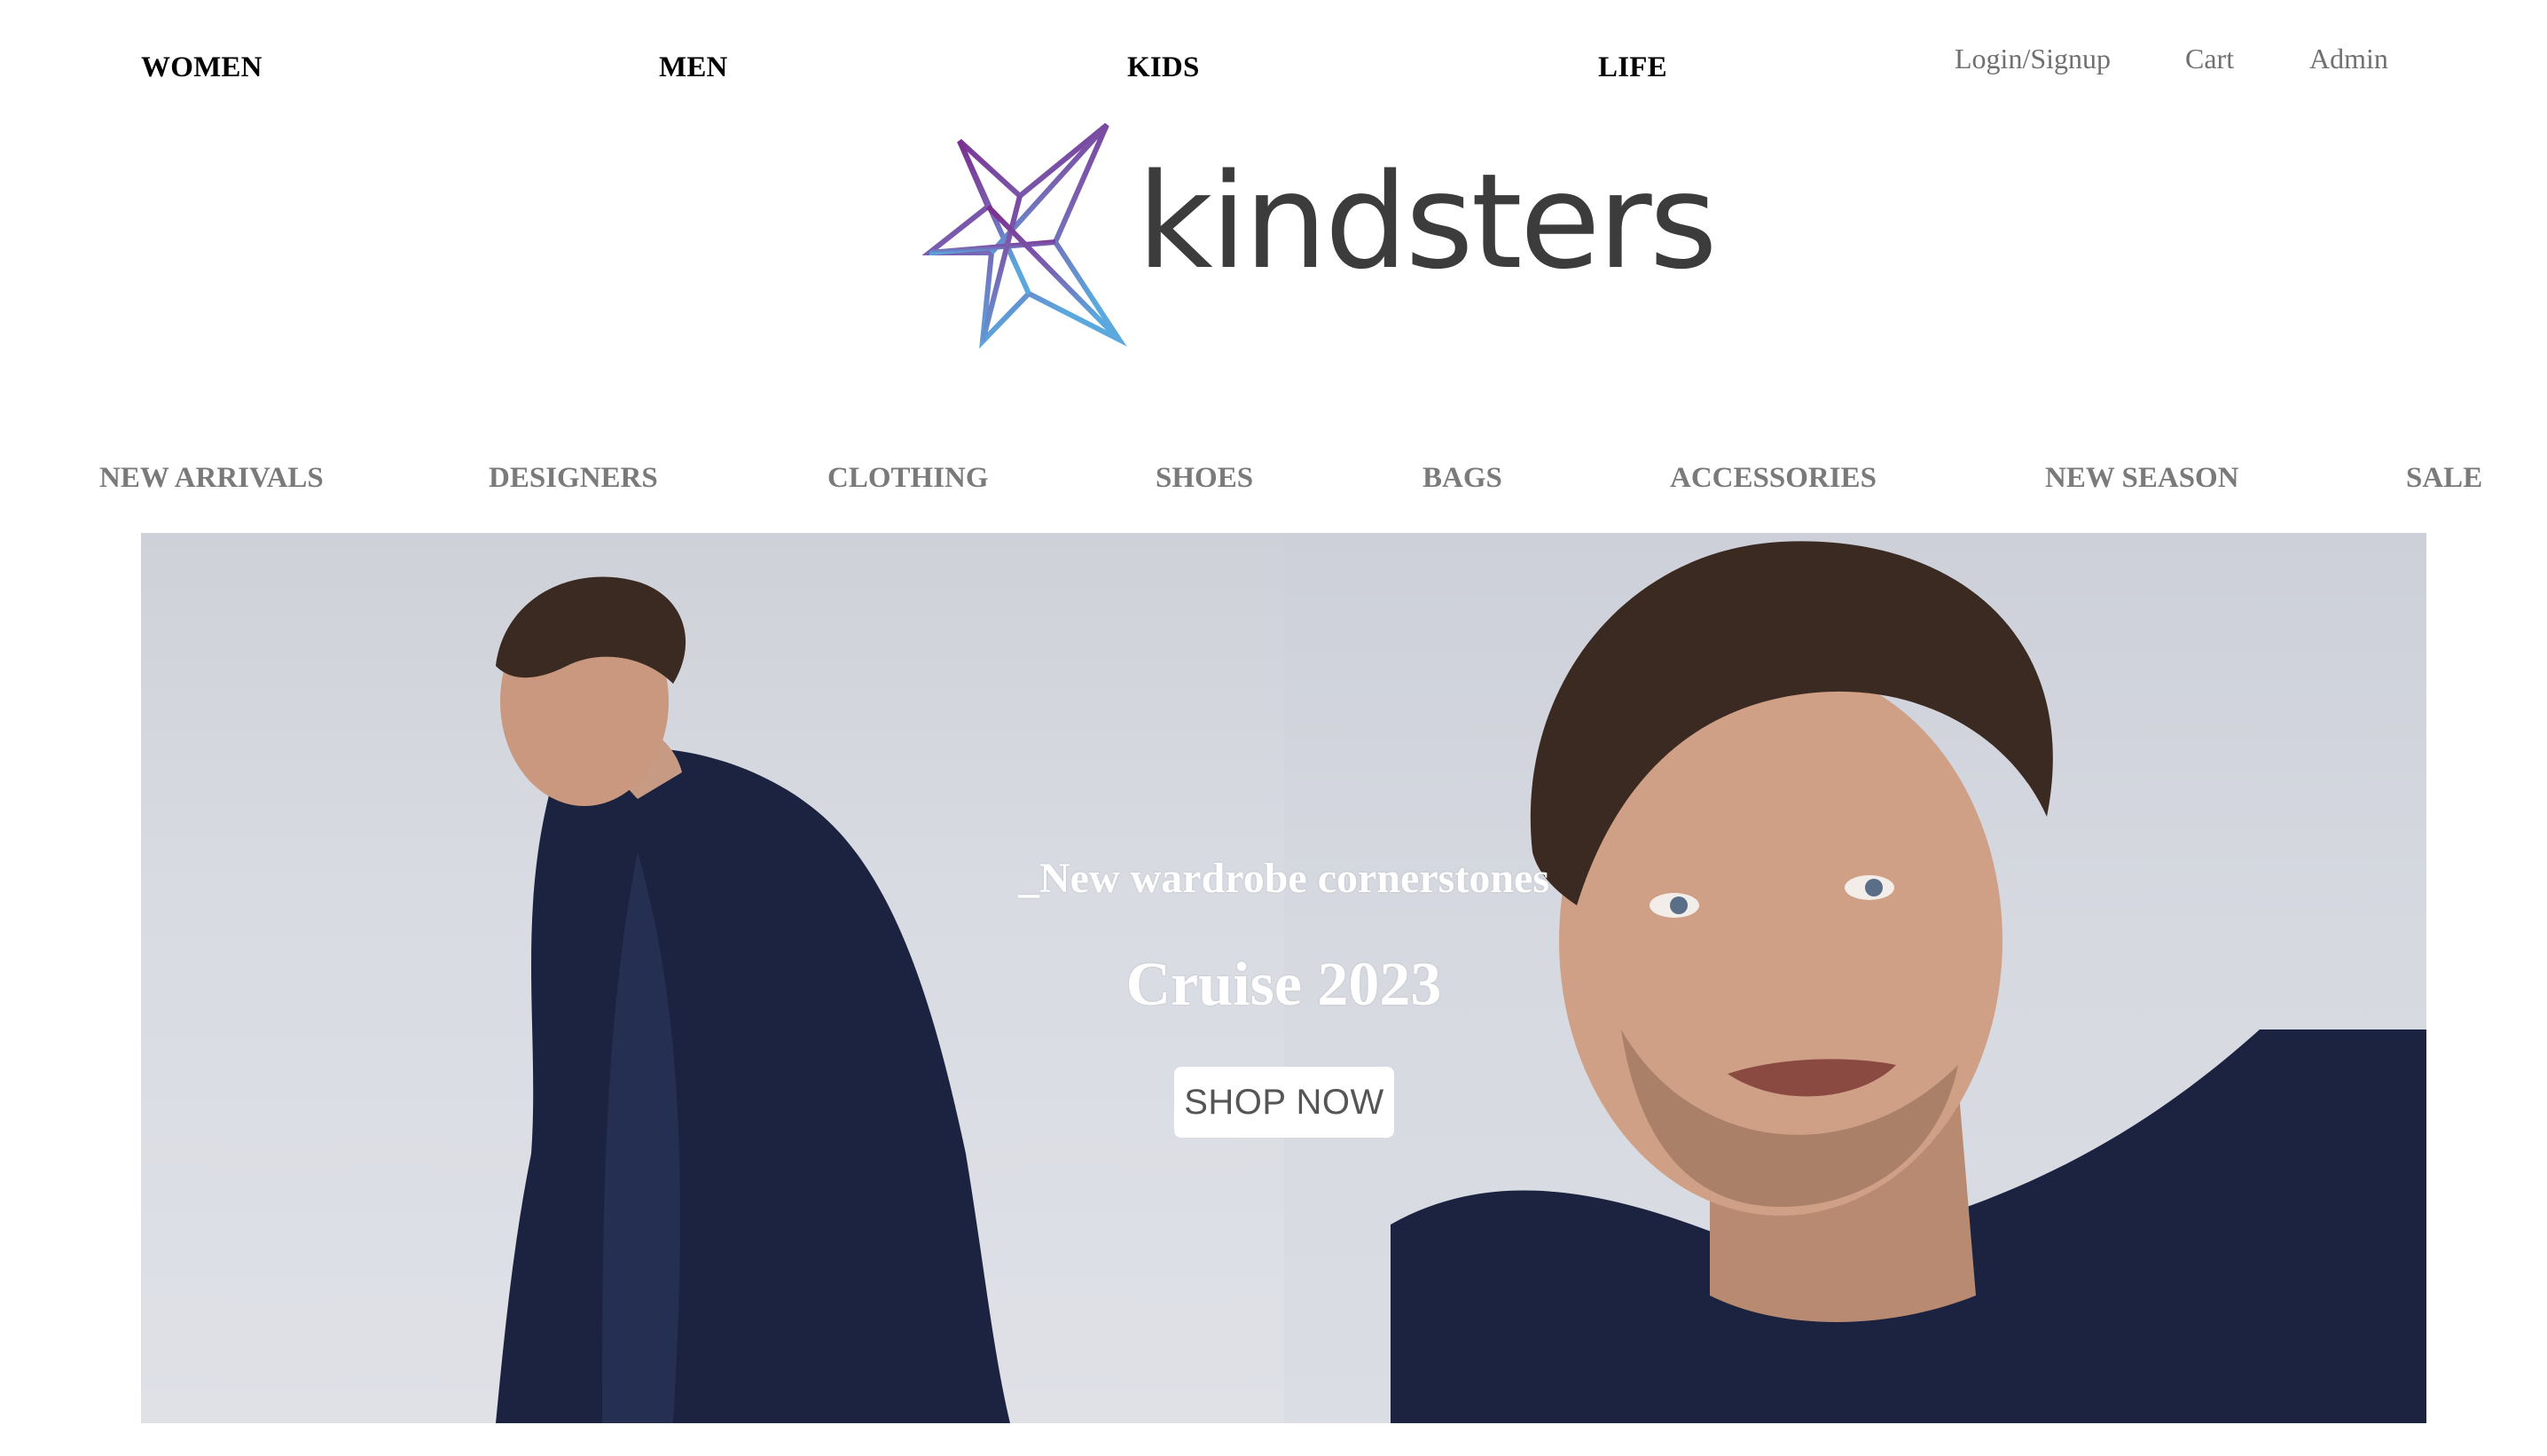 This screenshot has width=2547, height=1456. I want to click on category-bags: BAGS, so click(1462, 478).